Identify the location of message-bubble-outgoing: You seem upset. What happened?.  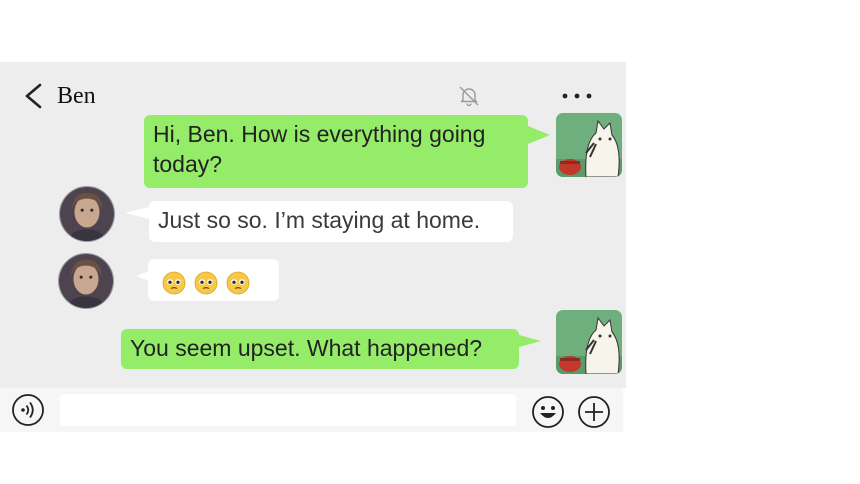
(320, 349).